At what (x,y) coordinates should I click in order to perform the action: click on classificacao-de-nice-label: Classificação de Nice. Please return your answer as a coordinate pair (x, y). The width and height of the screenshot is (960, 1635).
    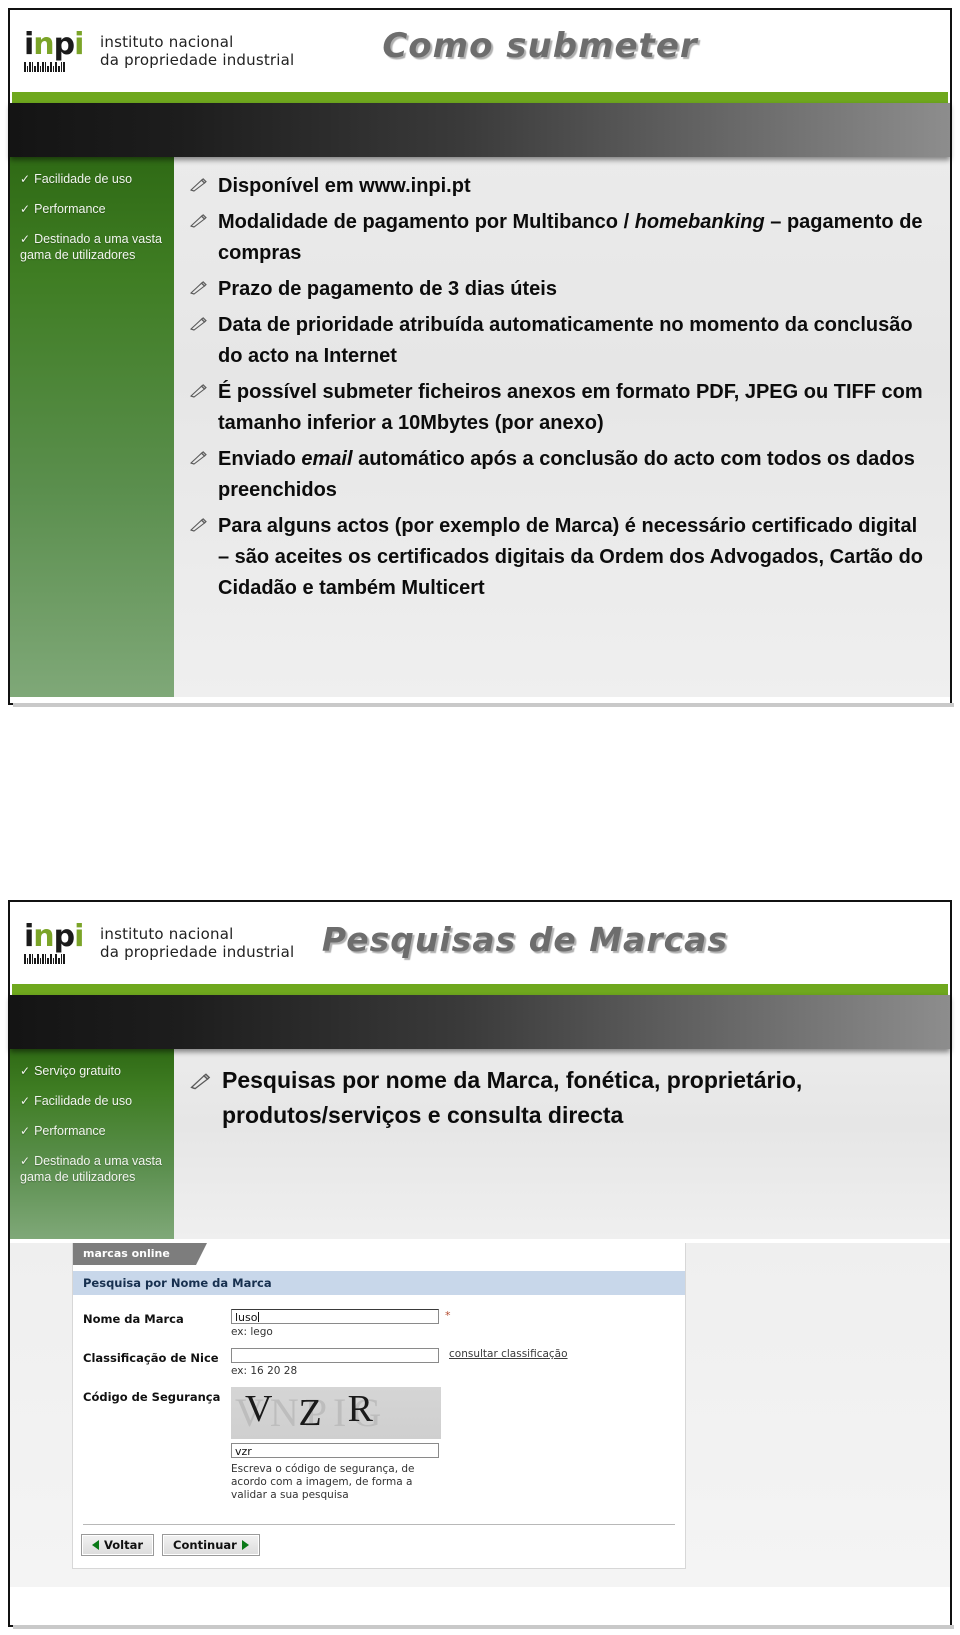
    Looking at the image, I should click on (151, 1358).